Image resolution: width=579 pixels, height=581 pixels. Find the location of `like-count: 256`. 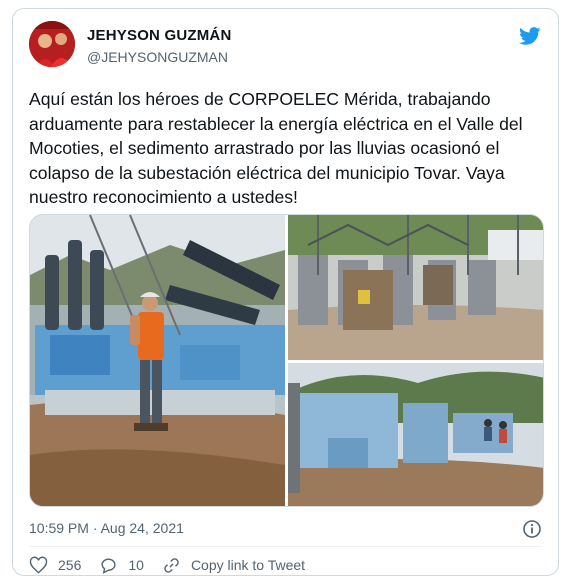

like-count: 256 is located at coordinates (70, 565).